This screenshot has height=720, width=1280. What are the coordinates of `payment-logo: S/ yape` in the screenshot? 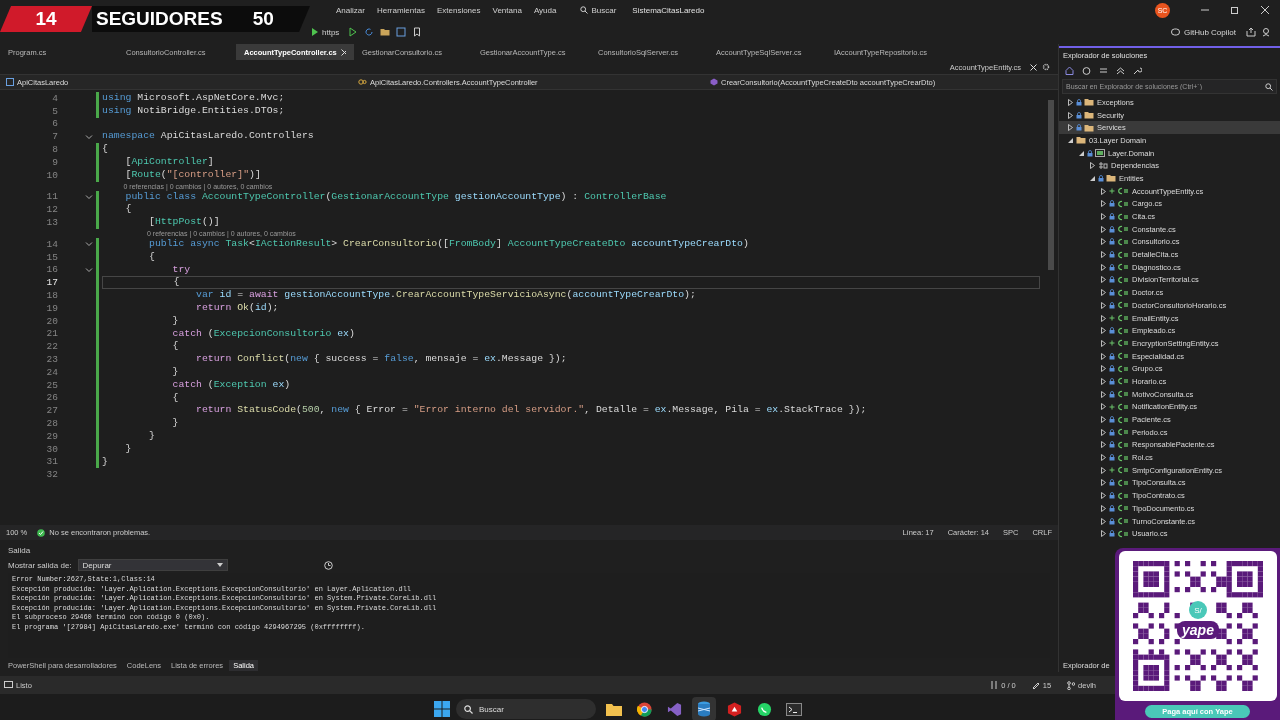 It's located at (1198, 621).